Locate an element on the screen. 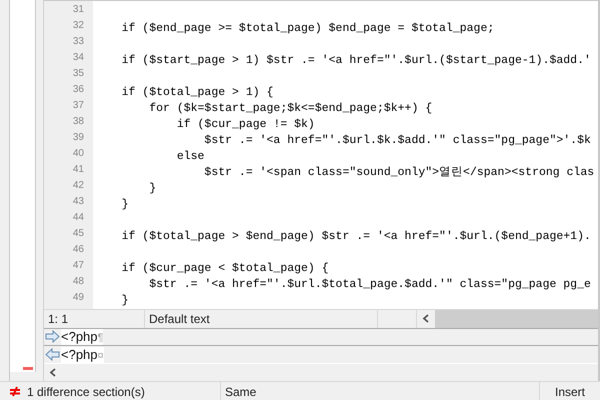  diff-line-text: <?php¶ is located at coordinates (82, 336).